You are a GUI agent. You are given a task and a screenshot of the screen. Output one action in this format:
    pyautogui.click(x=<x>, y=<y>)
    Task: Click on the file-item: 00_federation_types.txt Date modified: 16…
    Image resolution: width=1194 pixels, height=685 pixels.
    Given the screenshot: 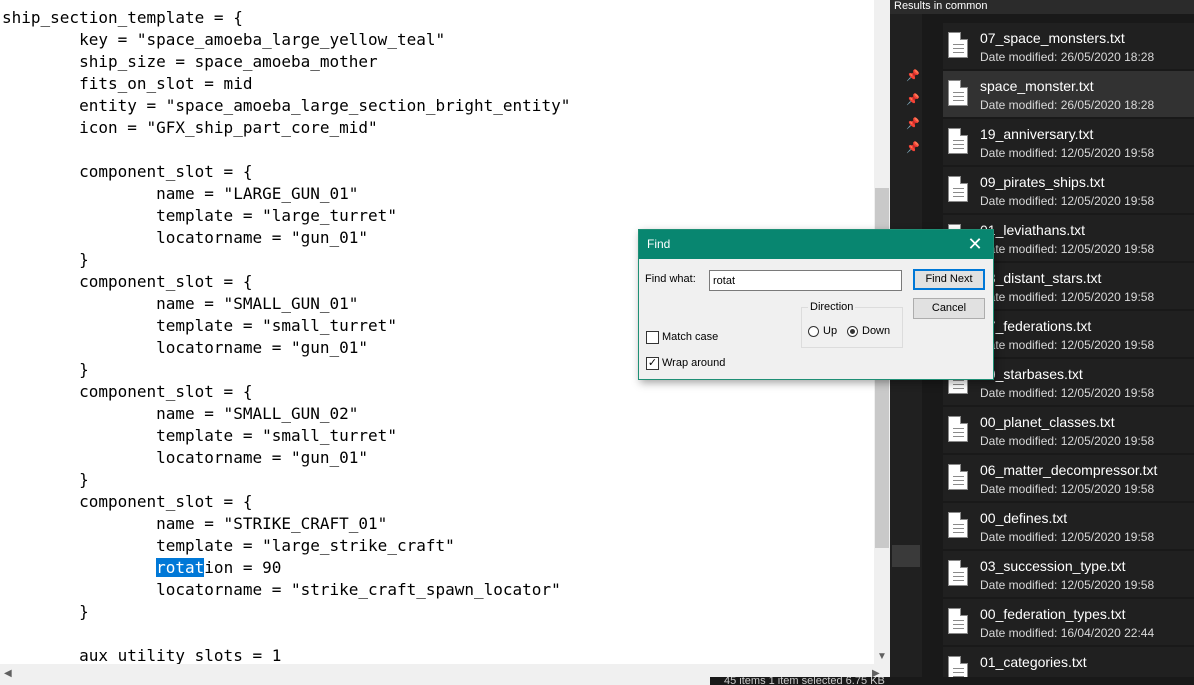 What is the action you would take?
    pyautogui.click(x=1068, y=622)
    